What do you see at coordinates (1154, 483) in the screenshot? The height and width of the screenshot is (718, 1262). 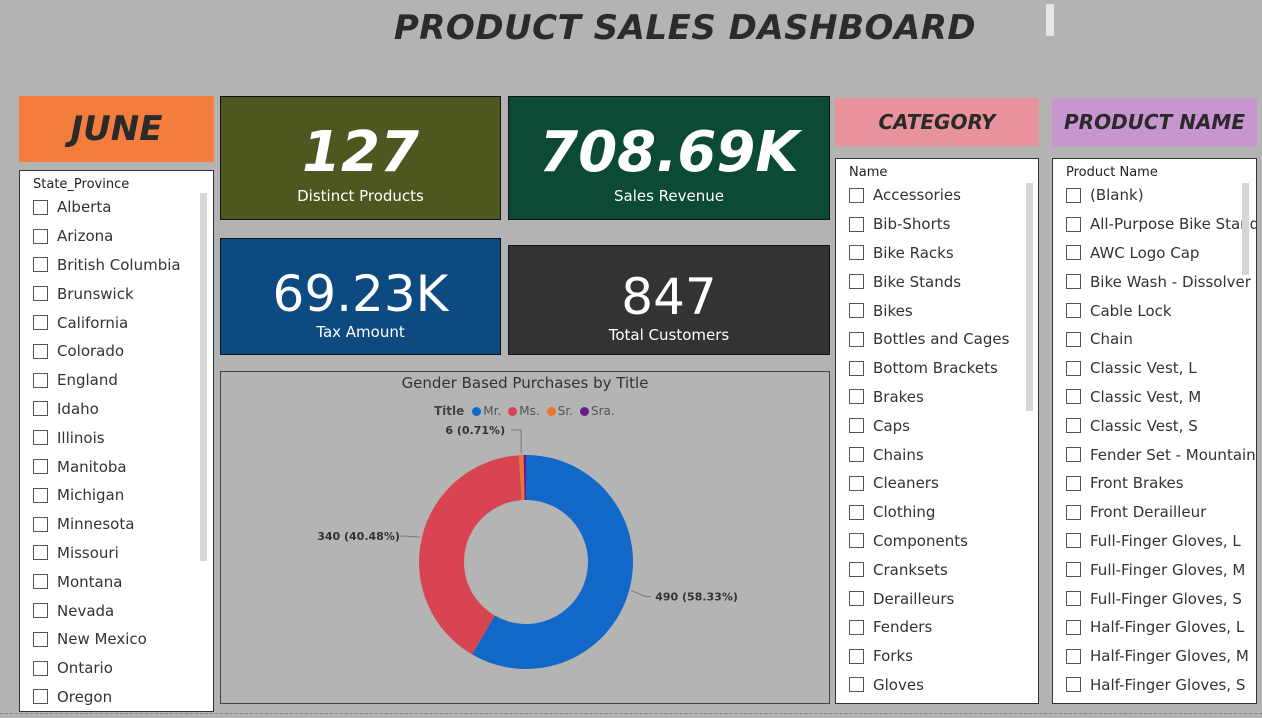 I see `slicer-item: Front Brakes` at bounding box center [1154, 483].